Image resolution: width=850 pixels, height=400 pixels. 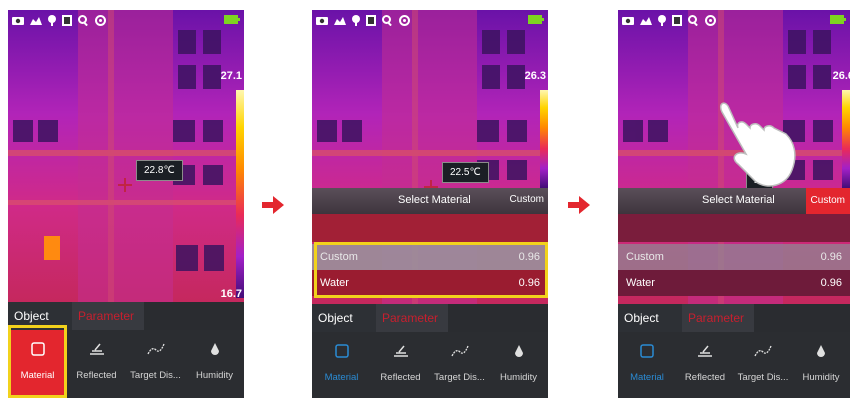 I want to click on material-row-water: Water 0.96, so click(x=734, y=283).